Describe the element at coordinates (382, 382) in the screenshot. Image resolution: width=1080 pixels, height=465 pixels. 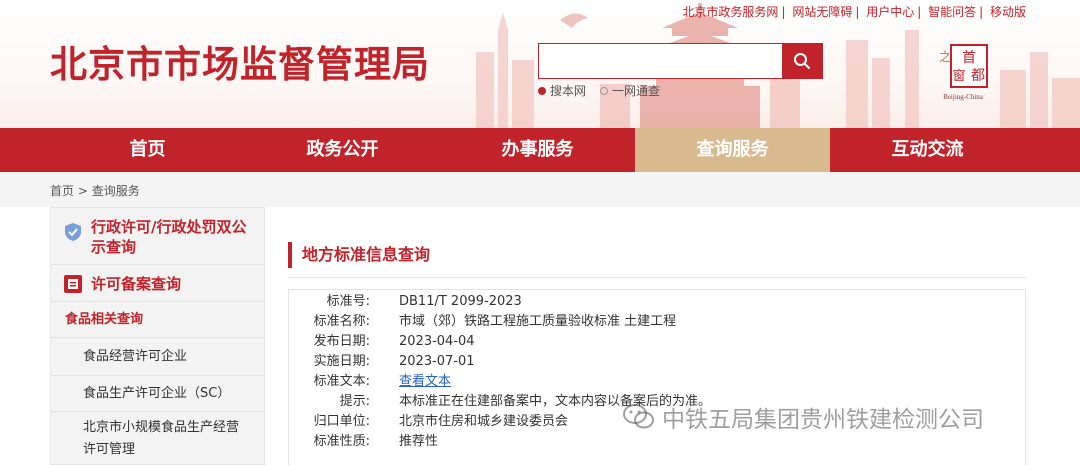
I see `info-row-standard-text: 标准文本: 查看文本` at that location.